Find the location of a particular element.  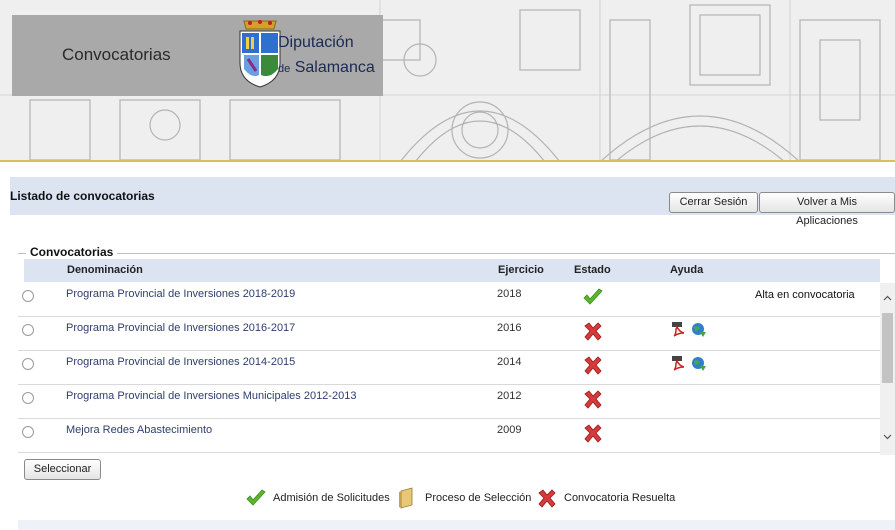

table-header: Denominación Ejercicio Estado Ayuda is located at coordinates (452, 270).